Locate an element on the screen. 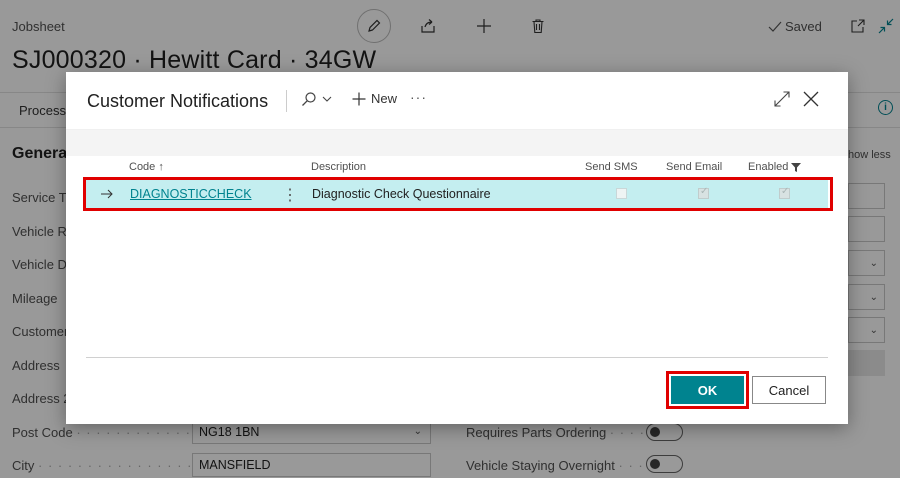 Image resolution: width=900 pixels, height=478 pixels. close-button is located at coordinates (811, 101).